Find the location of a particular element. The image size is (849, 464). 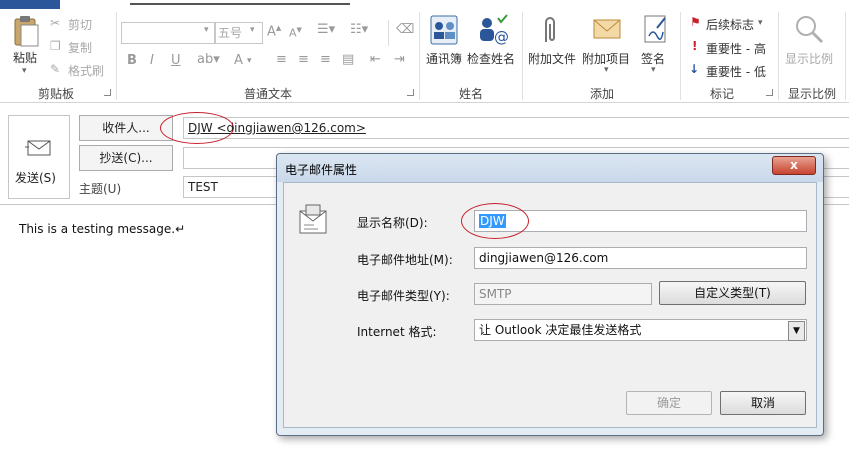

justify-icon: ▤ is located at coordinates (348, 59).